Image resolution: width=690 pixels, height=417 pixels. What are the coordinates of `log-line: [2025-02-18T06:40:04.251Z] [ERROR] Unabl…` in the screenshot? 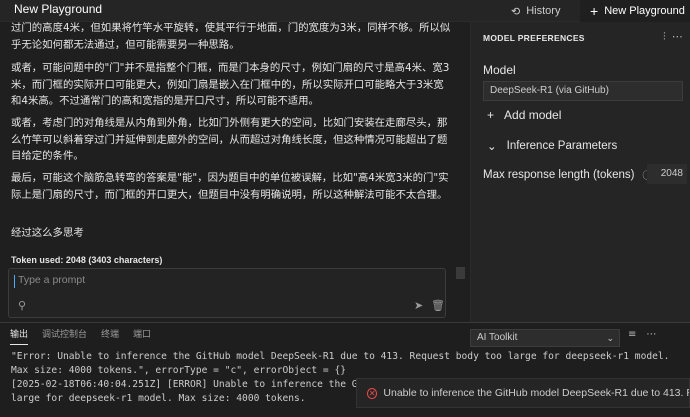 It's located at (184, 384).